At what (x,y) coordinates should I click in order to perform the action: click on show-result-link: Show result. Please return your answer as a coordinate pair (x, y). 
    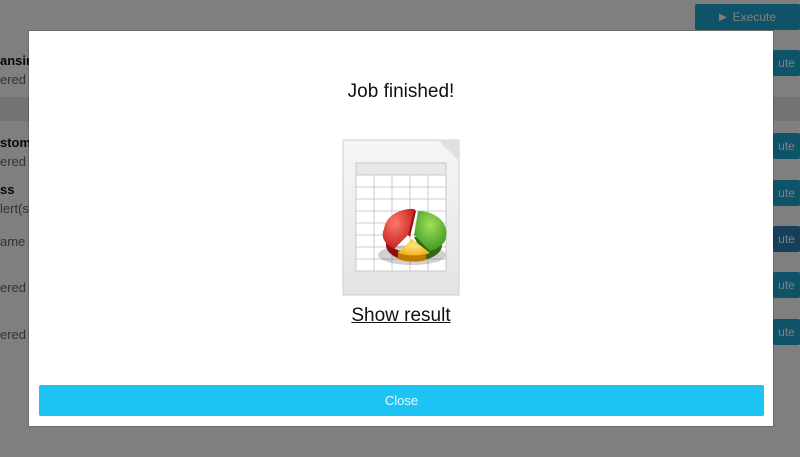
    Looking at the image, I should click on (401, 316).